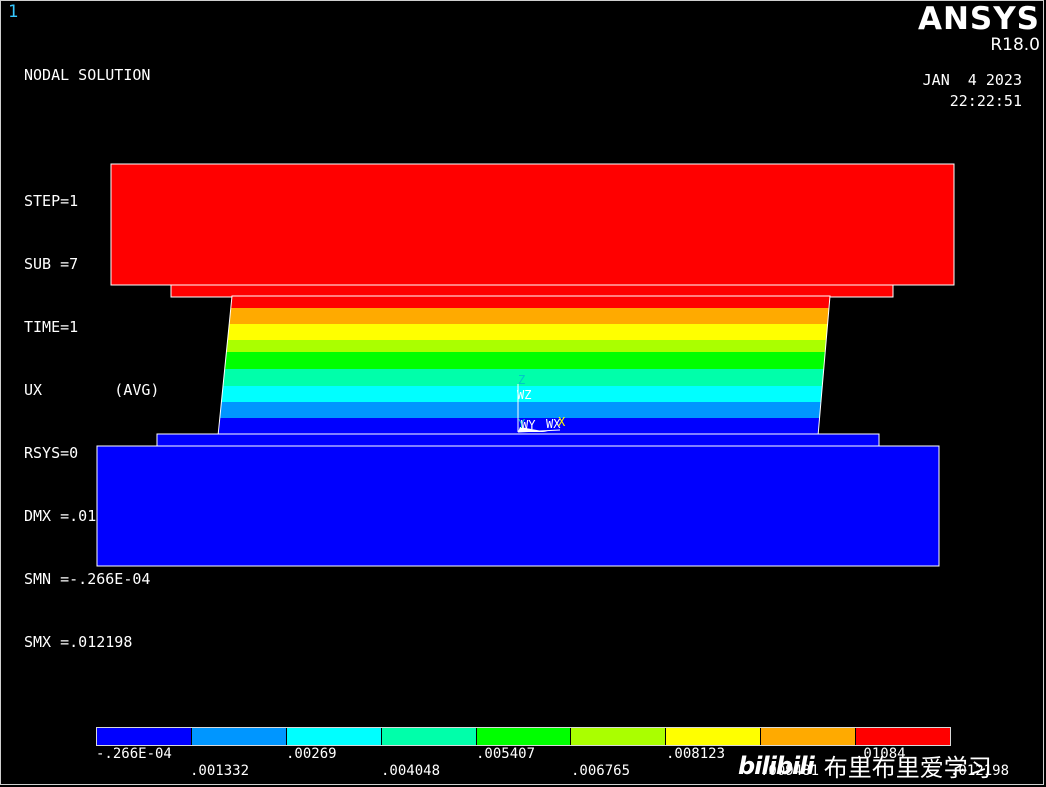  What do you see at coordinates (524, 361) in the screenshot?
I see `band-green` at bounding box center [524, 361].